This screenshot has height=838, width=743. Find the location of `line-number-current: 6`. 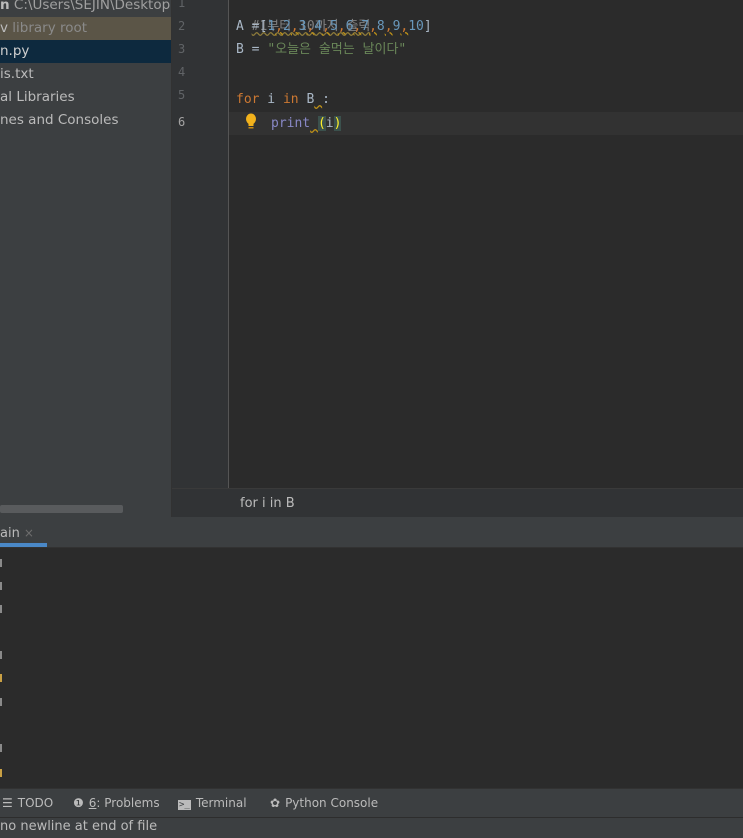

line-number-current: 6 is located at coordinates (182, 122).